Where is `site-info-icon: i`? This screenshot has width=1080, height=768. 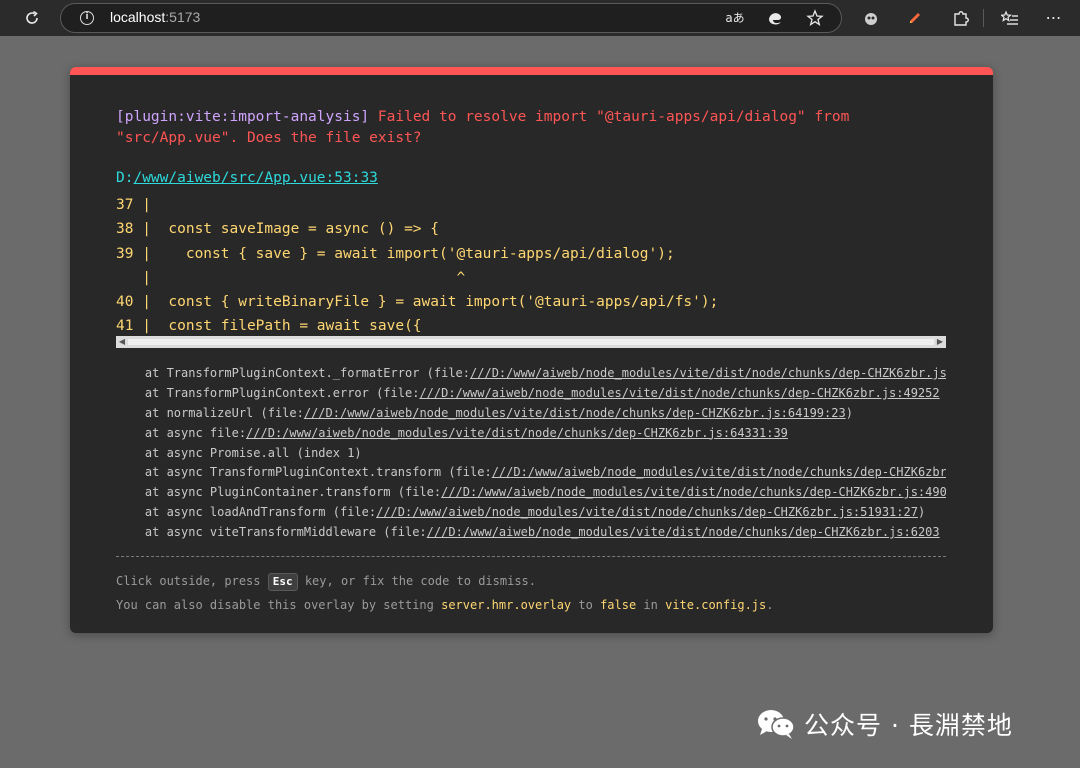 site-info-icon: i is located at coordinates (87, 18).